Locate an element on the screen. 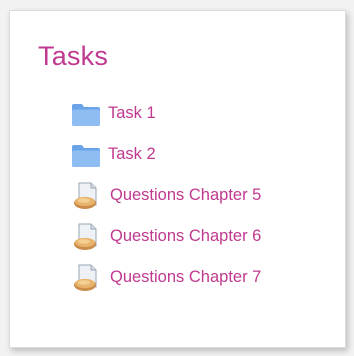 This screenshot has height=356, width=354. list-item-questions-chapter-7: Questions Chapter 7 is located at coordinates (165, 277).